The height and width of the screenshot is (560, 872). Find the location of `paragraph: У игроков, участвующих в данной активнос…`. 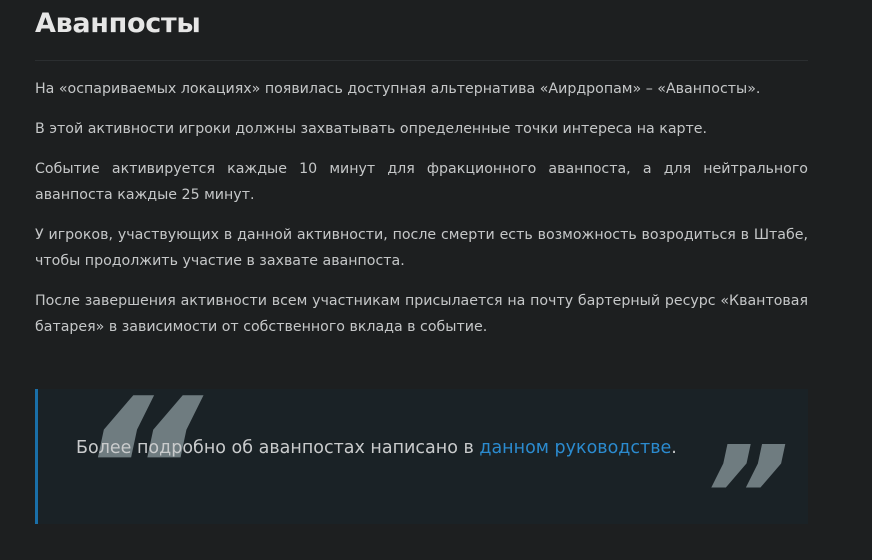

paragraph: У игроков, участвующих в данной активнос… is located at coordinates (421, 248).